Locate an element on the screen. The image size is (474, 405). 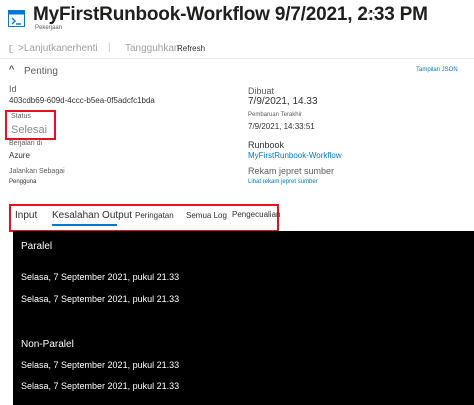
output-heading-parallel: Paralel is located at coordinates (37, 246).